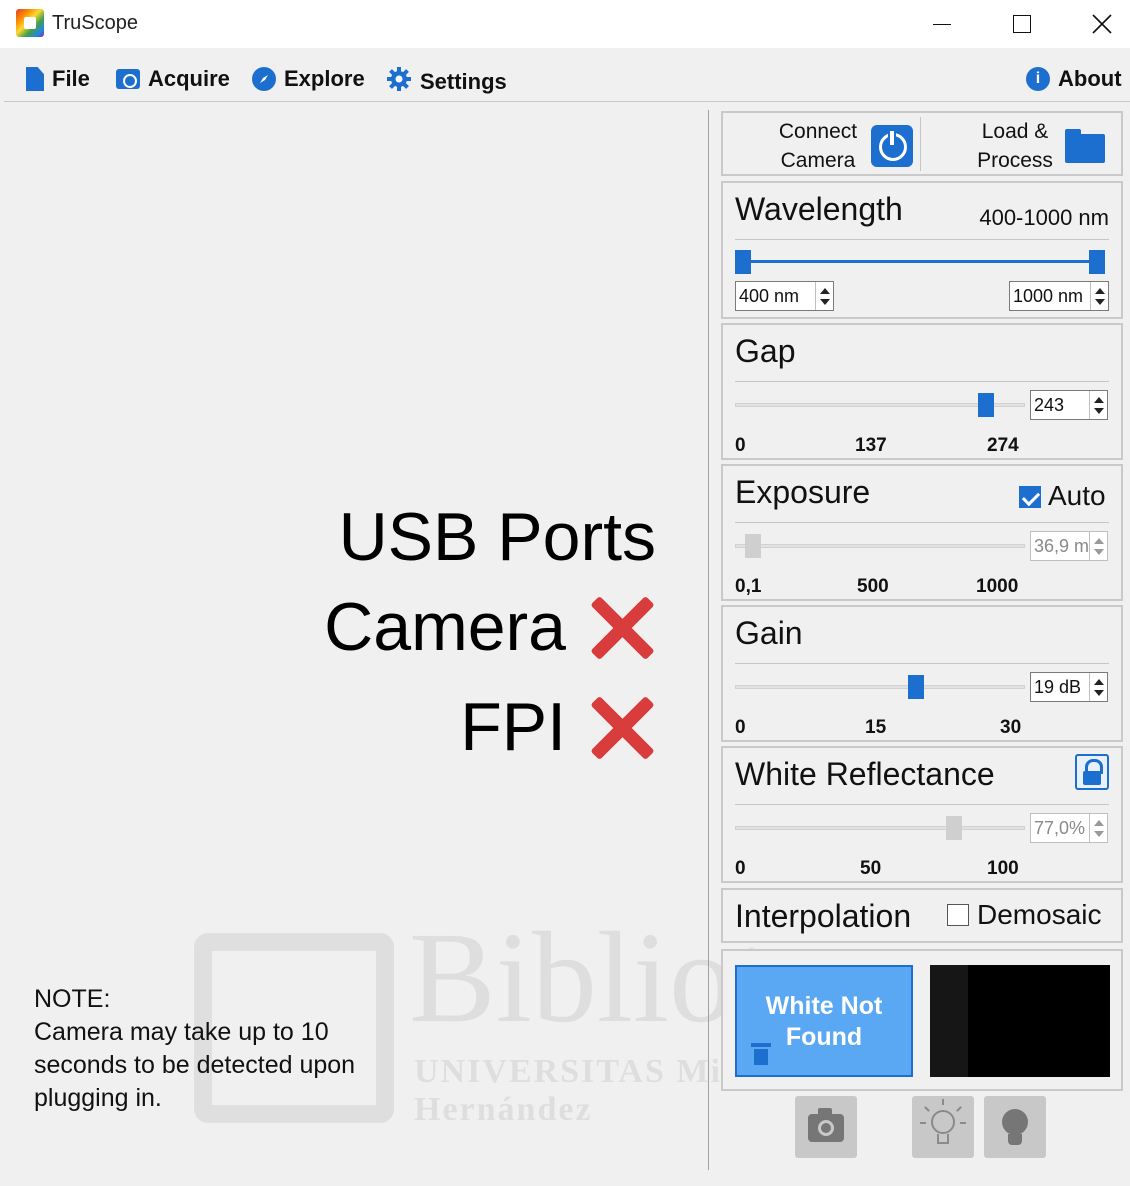 Image resolution: width=1130 pixels, height=1186 pixels. What do you see at coordinates (922, 381) in the screenshot?
I see `gap-divider` at bounding box center [922, 381].